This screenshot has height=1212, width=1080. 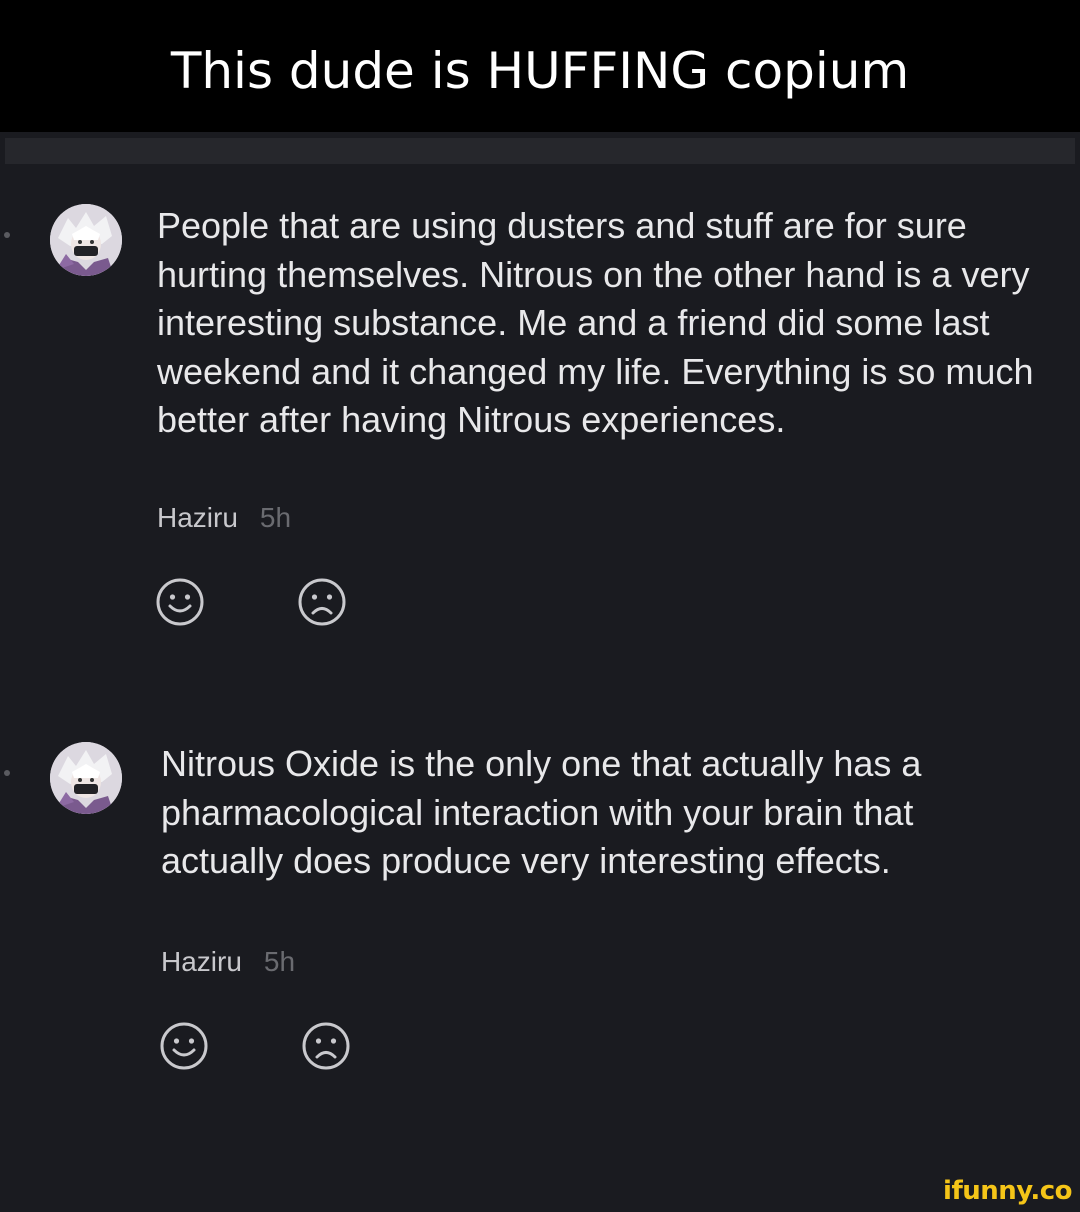 I want to click on top-strip, so click(x=540, y=151).